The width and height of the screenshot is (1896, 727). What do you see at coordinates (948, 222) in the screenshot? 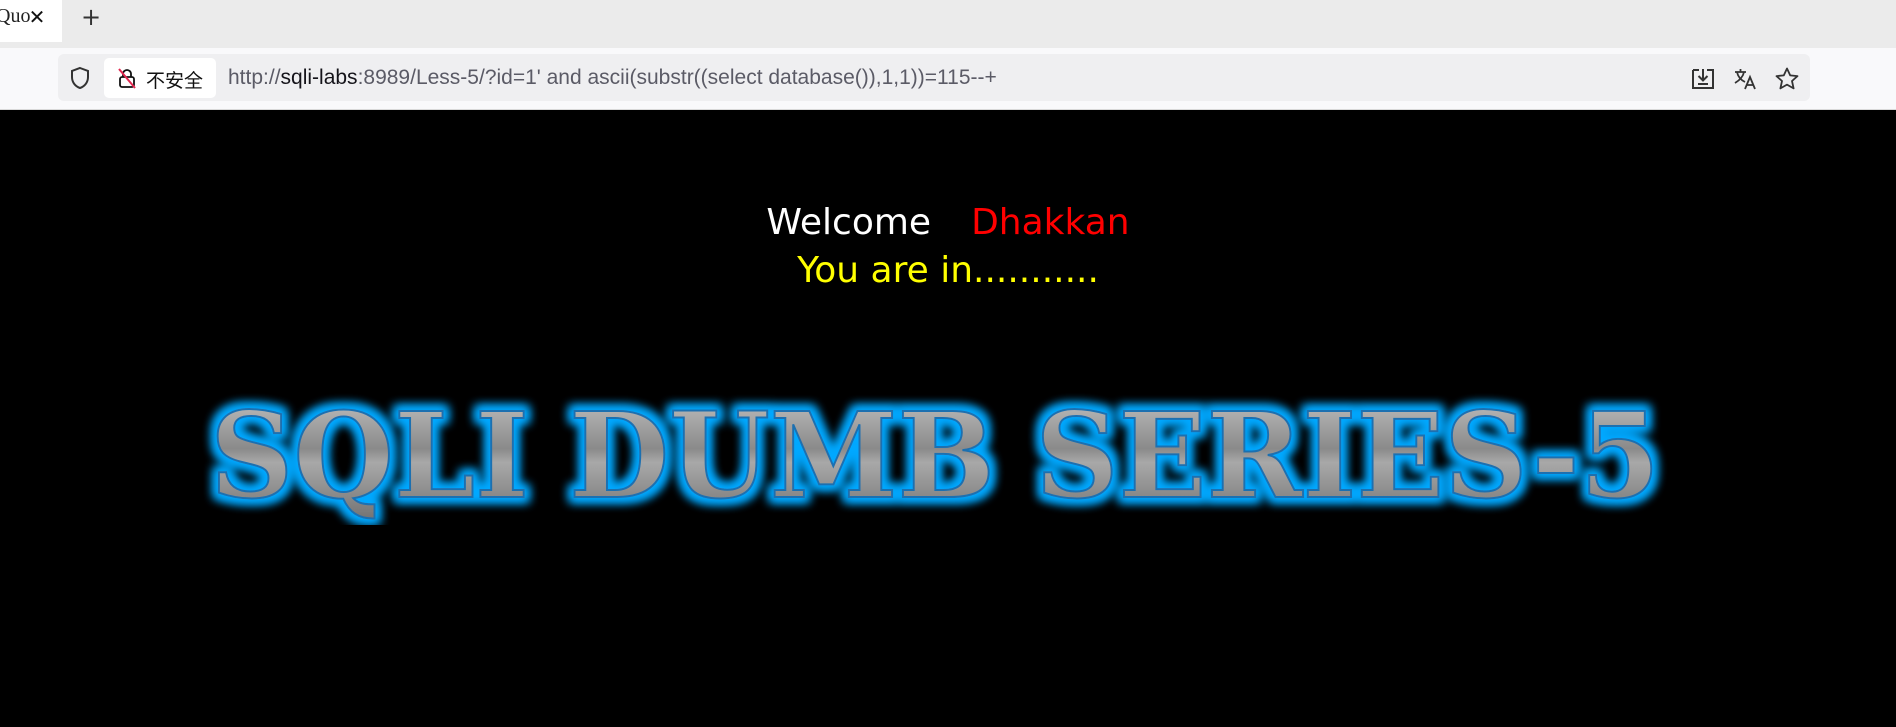
I see `welcome-line: Welcome Dhakkan` at bounding box center [948, 222].